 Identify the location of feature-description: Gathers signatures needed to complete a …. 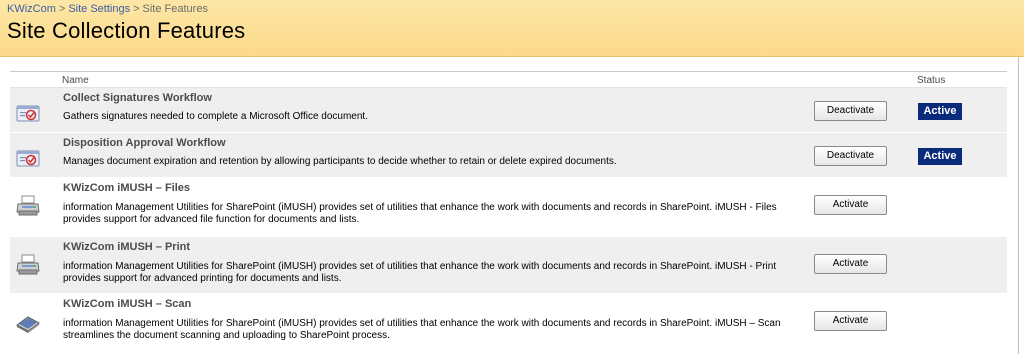
(215, 116).